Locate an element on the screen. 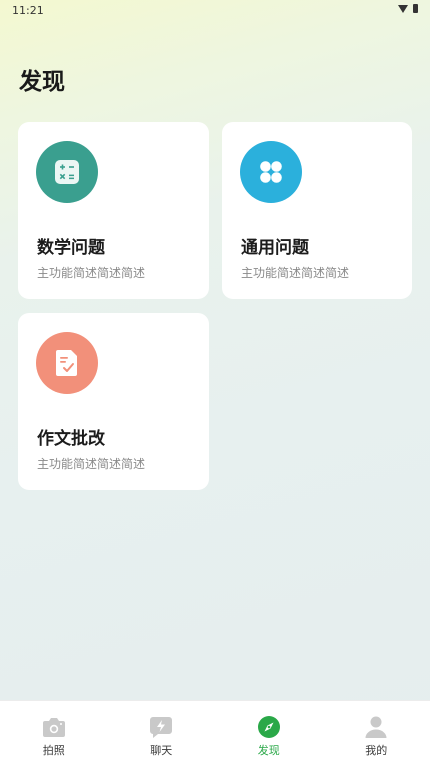 This screenshot has width=430, height=766. bottom-nav: 拍照 聊天 发现 我的 is located at coordinates (215, 733).